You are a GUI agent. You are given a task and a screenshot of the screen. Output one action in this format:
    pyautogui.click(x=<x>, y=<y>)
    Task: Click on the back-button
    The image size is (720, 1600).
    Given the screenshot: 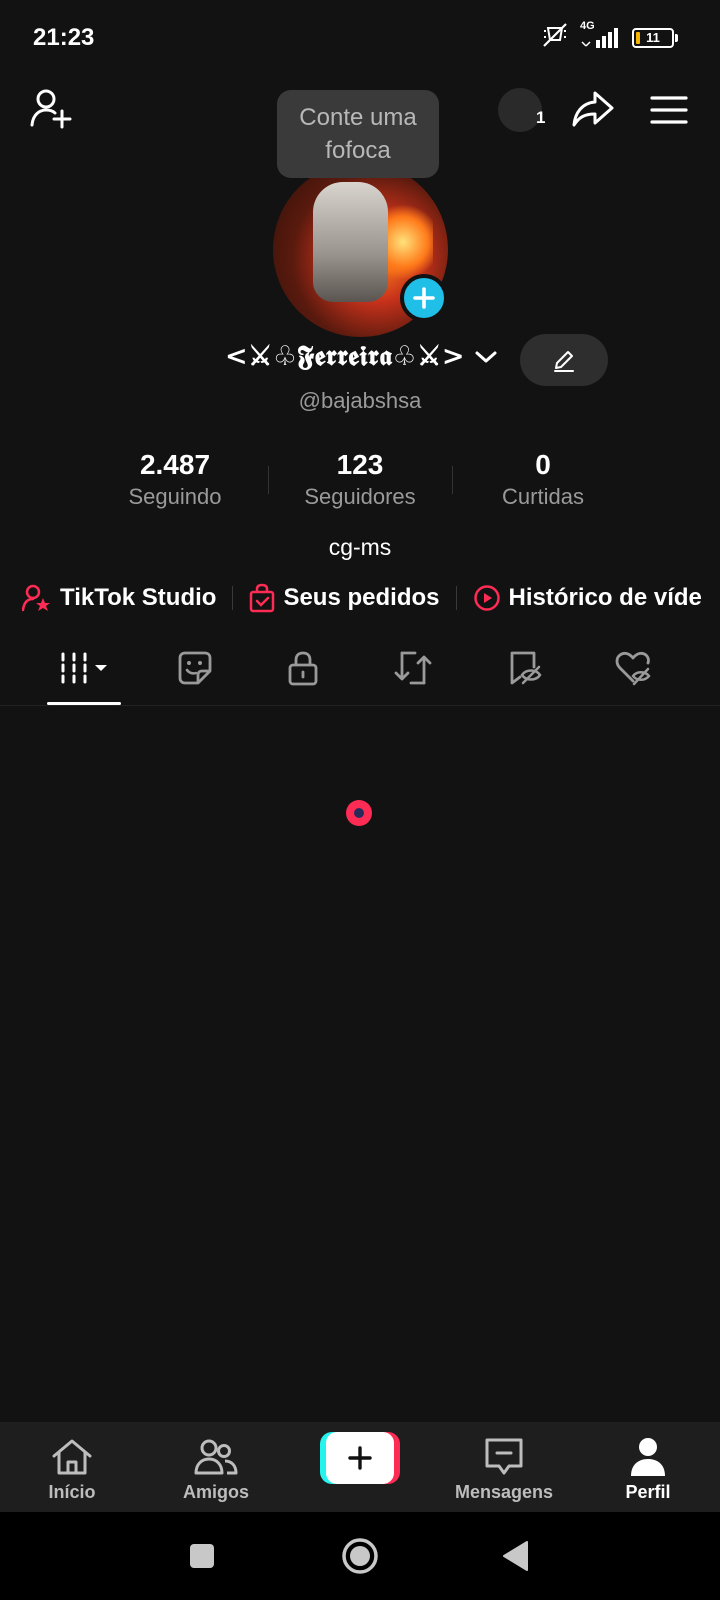 What is the action you would take?
    pyautogui.click(x=516, y=1556)
    